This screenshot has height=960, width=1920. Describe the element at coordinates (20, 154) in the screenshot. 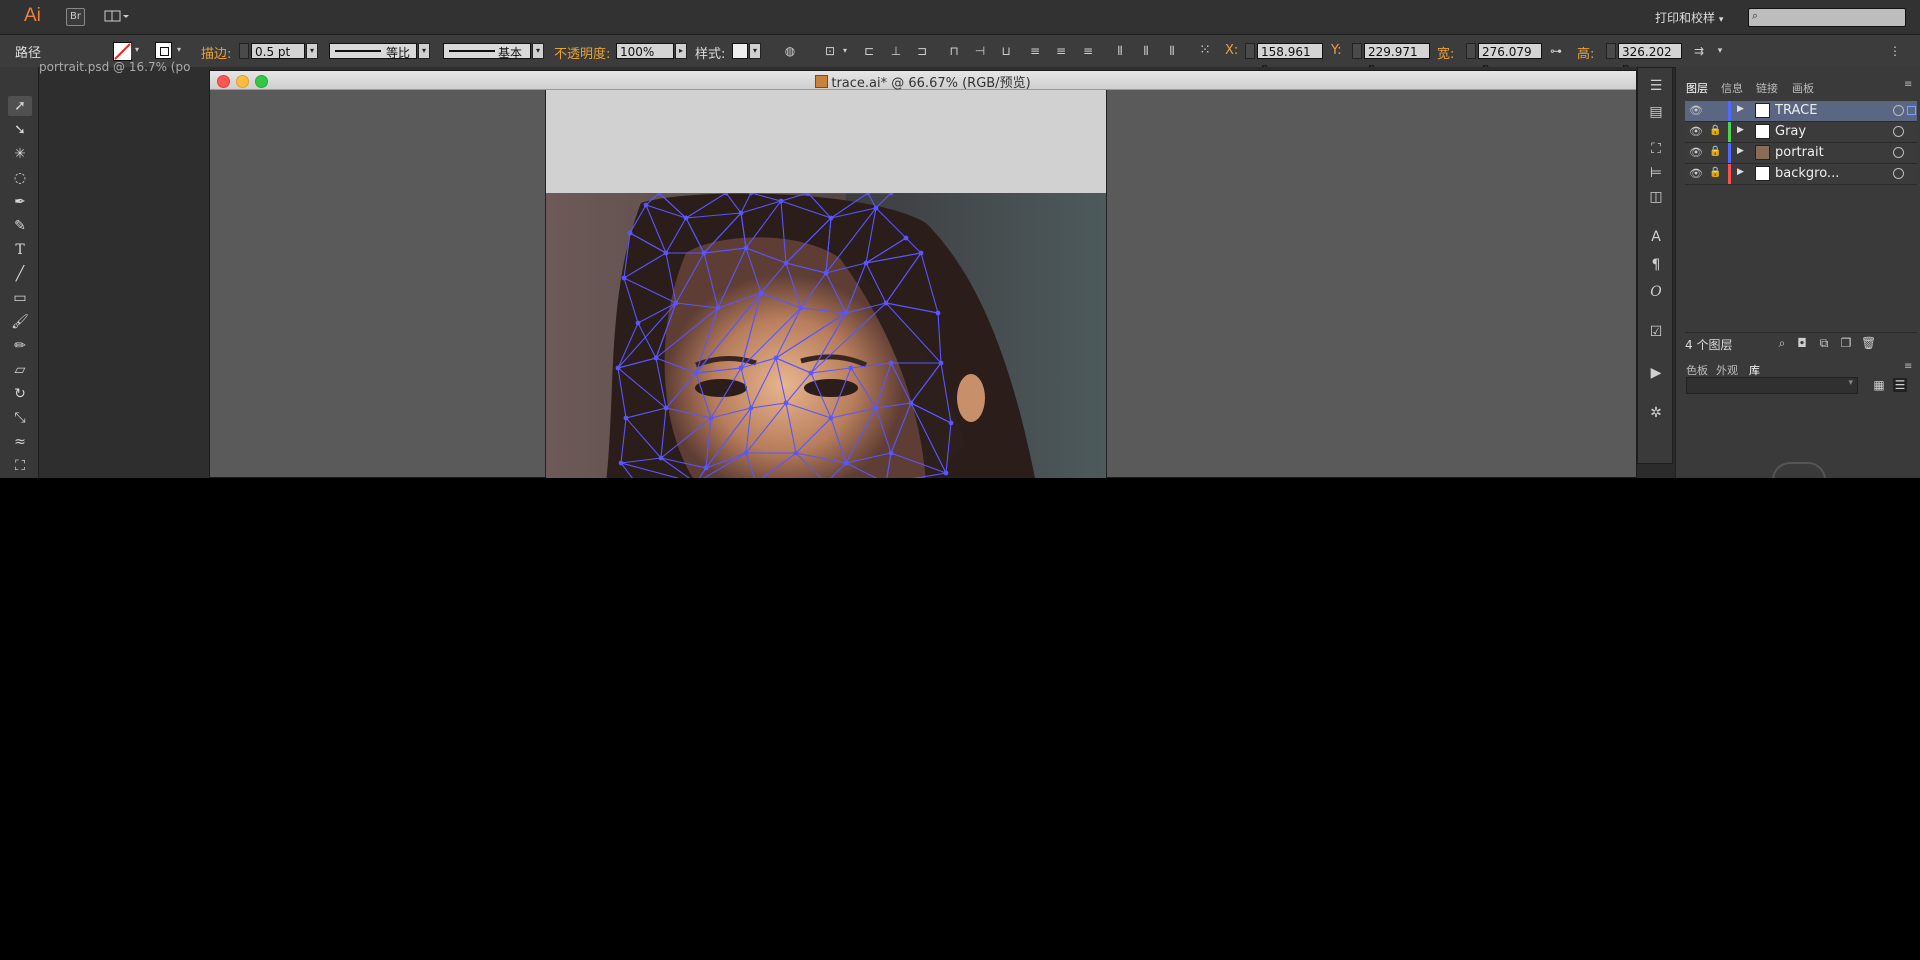

I see `magic-wand-tool-icon: ✳` at that location.